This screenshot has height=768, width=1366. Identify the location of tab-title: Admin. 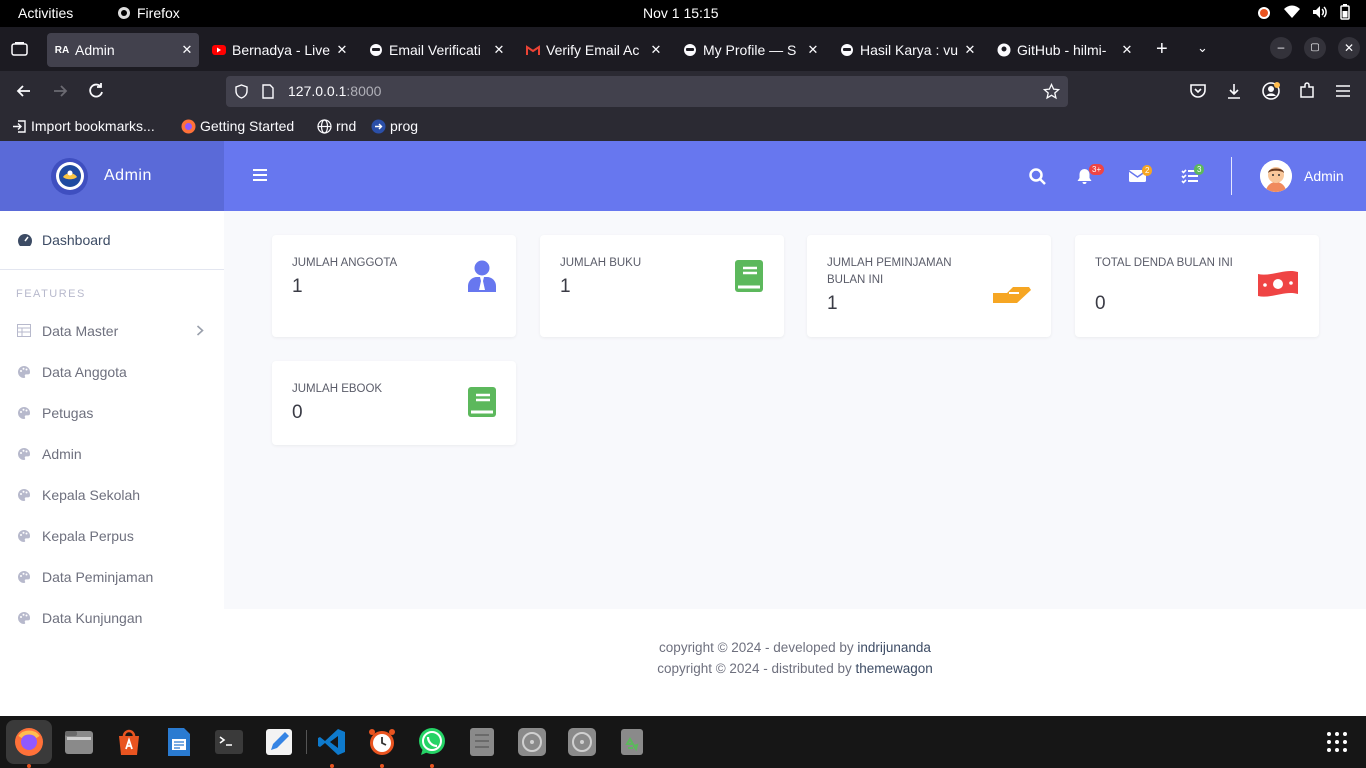
(95, 50).